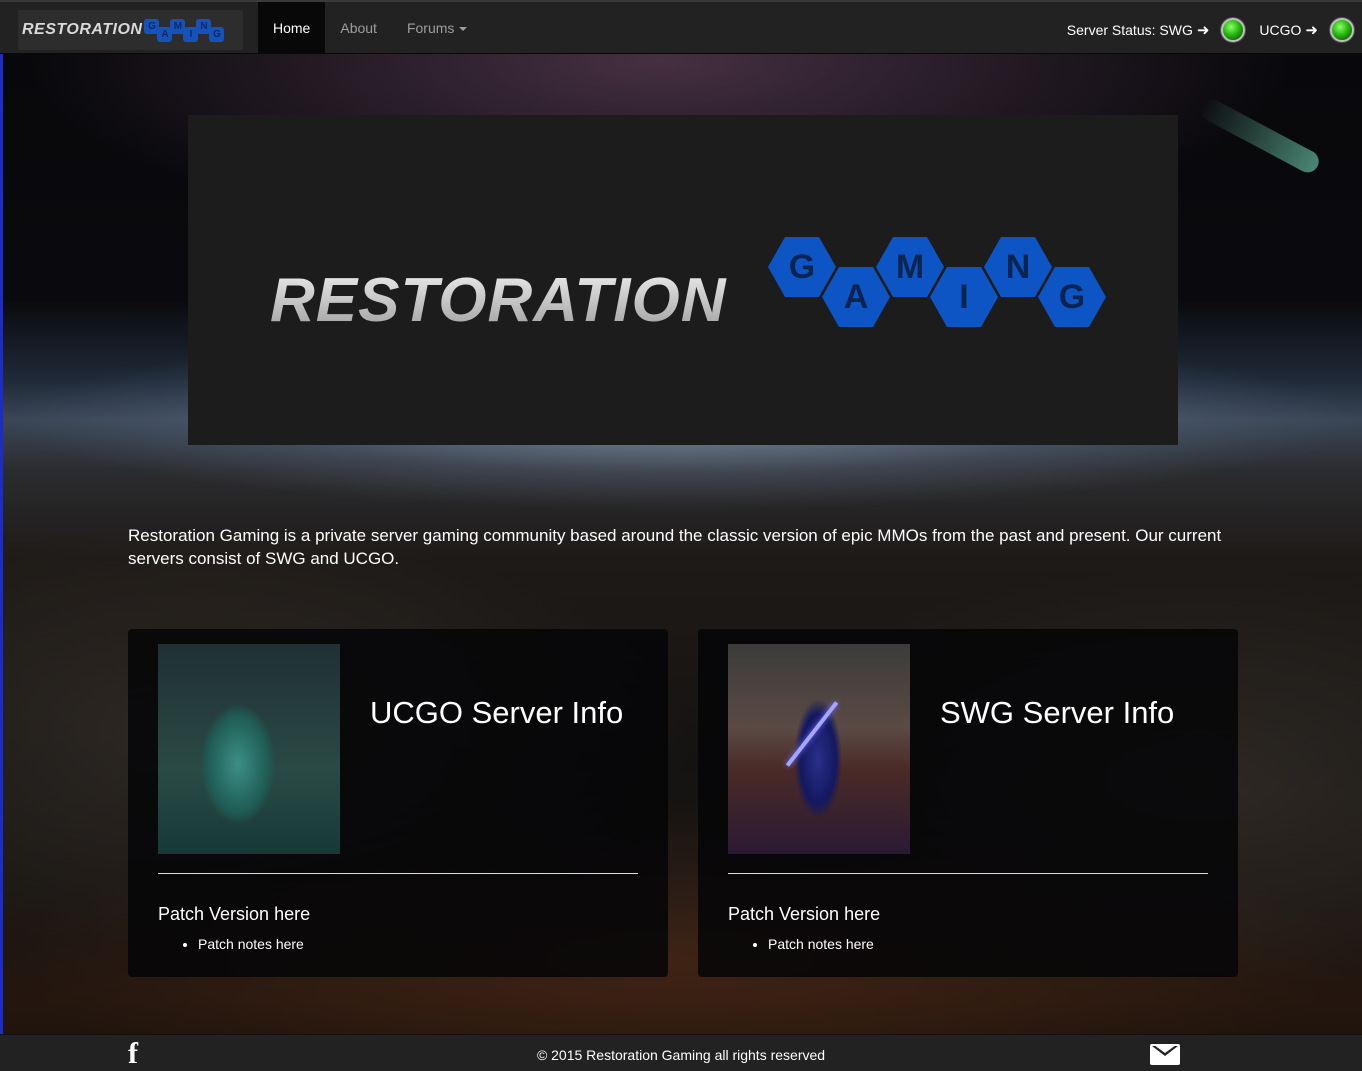 The height and width of the screenshot is (1071, 1362). What do you see at coordinates (463, 29) in the screenshot?
I see `caret-down-icon` at bounding box center [463, 29].